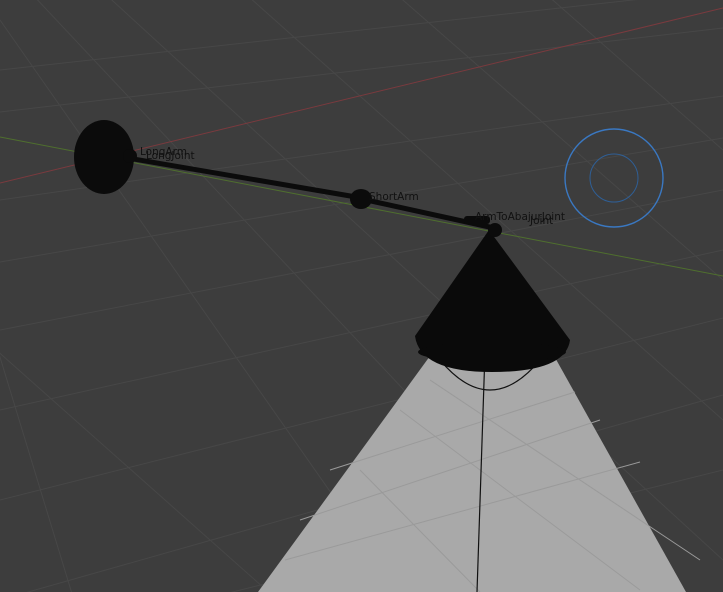 The height and width of the screenshot is (592, 723). I want to click on arm-to-abajur-joint, so click(495, 230).